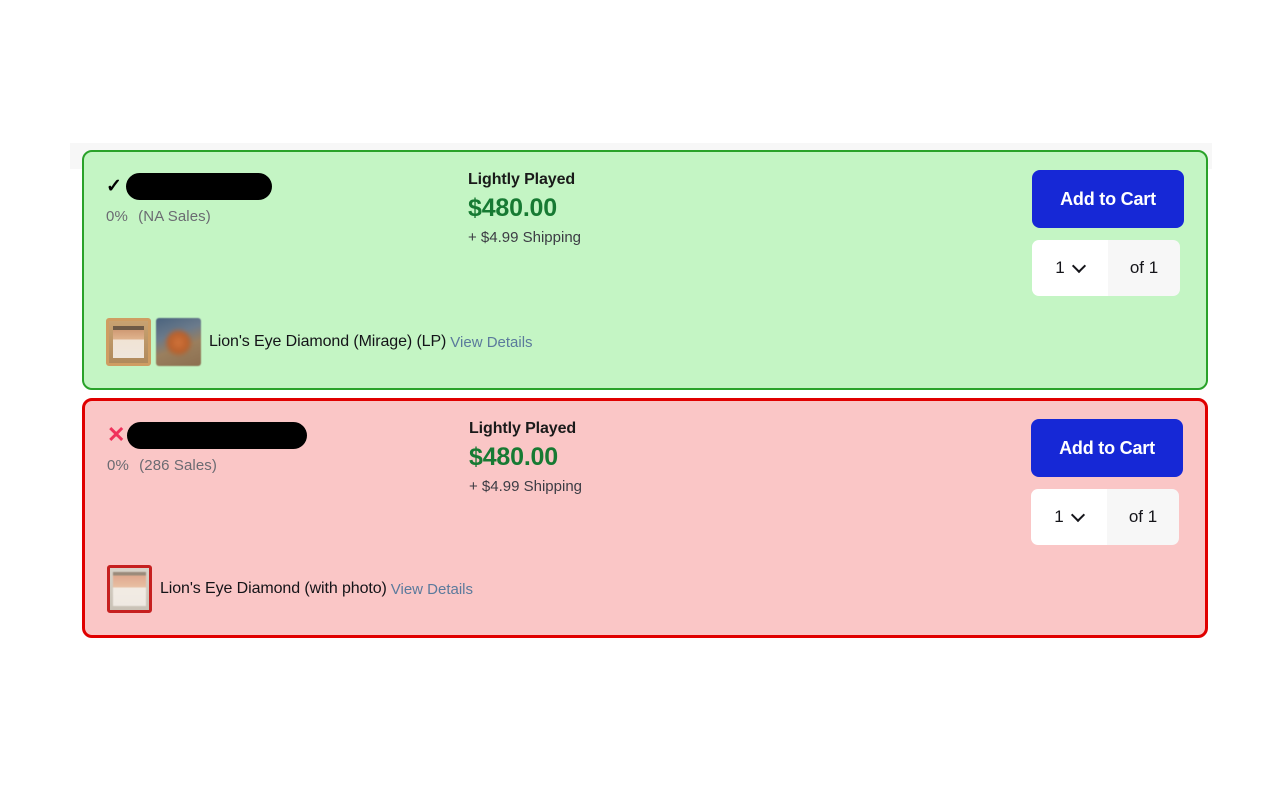  I want to click on card-photo-thumbnail, so click(178, 342).